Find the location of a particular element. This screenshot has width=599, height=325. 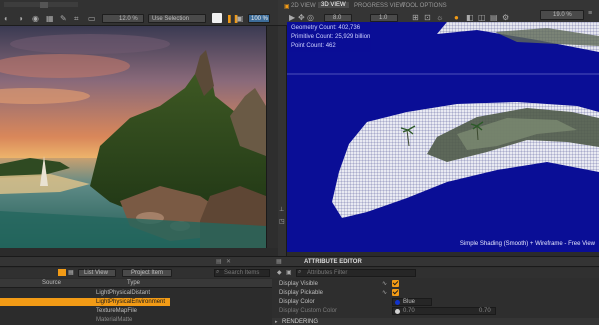

light-icon: ☼ is located at coordinates (439, 17).